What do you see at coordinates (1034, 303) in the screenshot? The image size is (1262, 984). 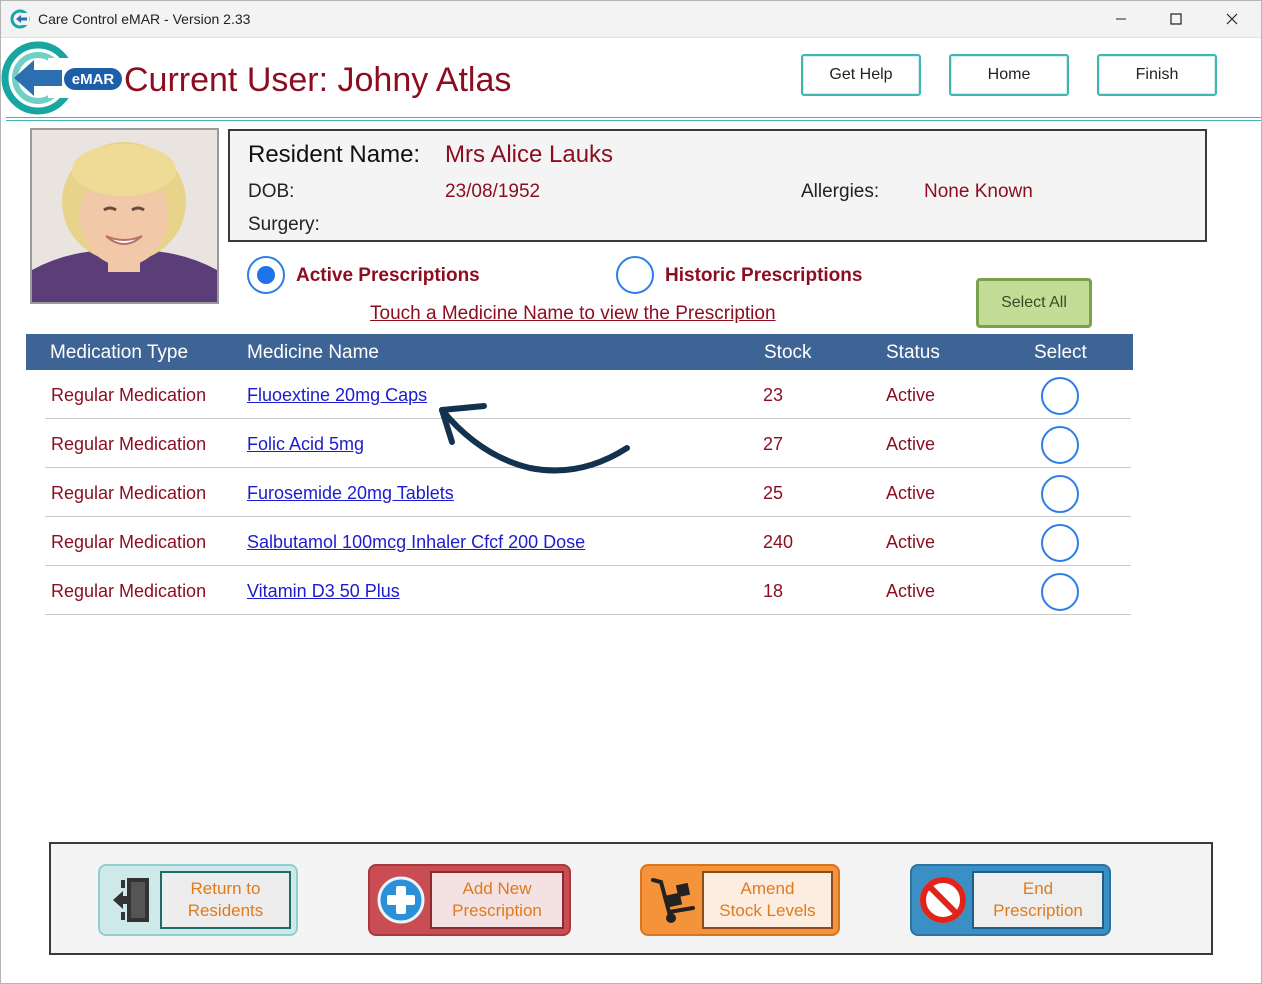 I see `select-all-button: Select All` at bounding box center [1034, 303].